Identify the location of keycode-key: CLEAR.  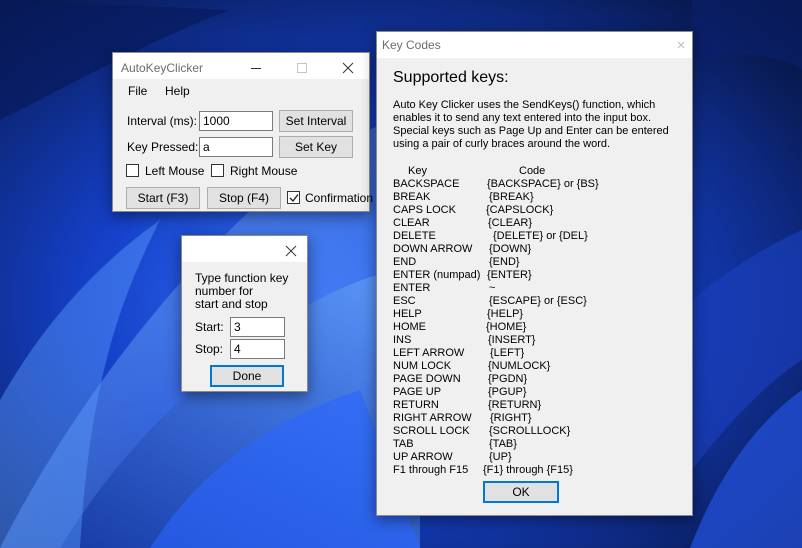
(411, 223).